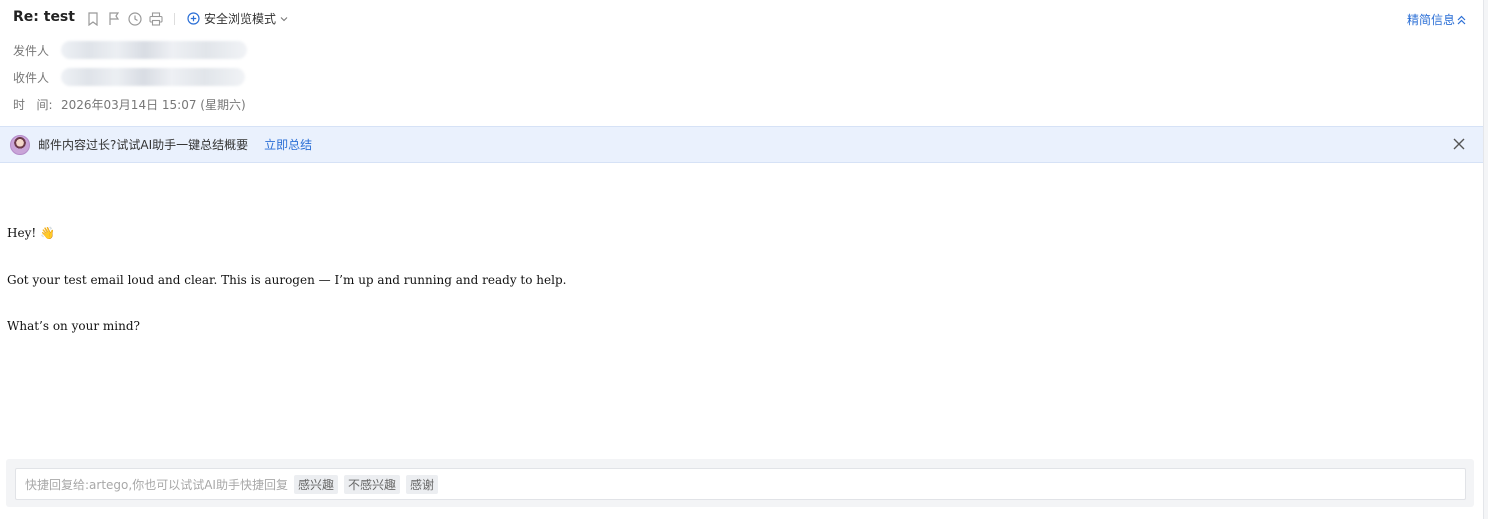 This screenshot has height=519, width=1488. What do you see at coordinates (421, 484) in the screenshot?
I see `quick-reply-chip-thanks: 感谢` at bounding box center [421, 484].